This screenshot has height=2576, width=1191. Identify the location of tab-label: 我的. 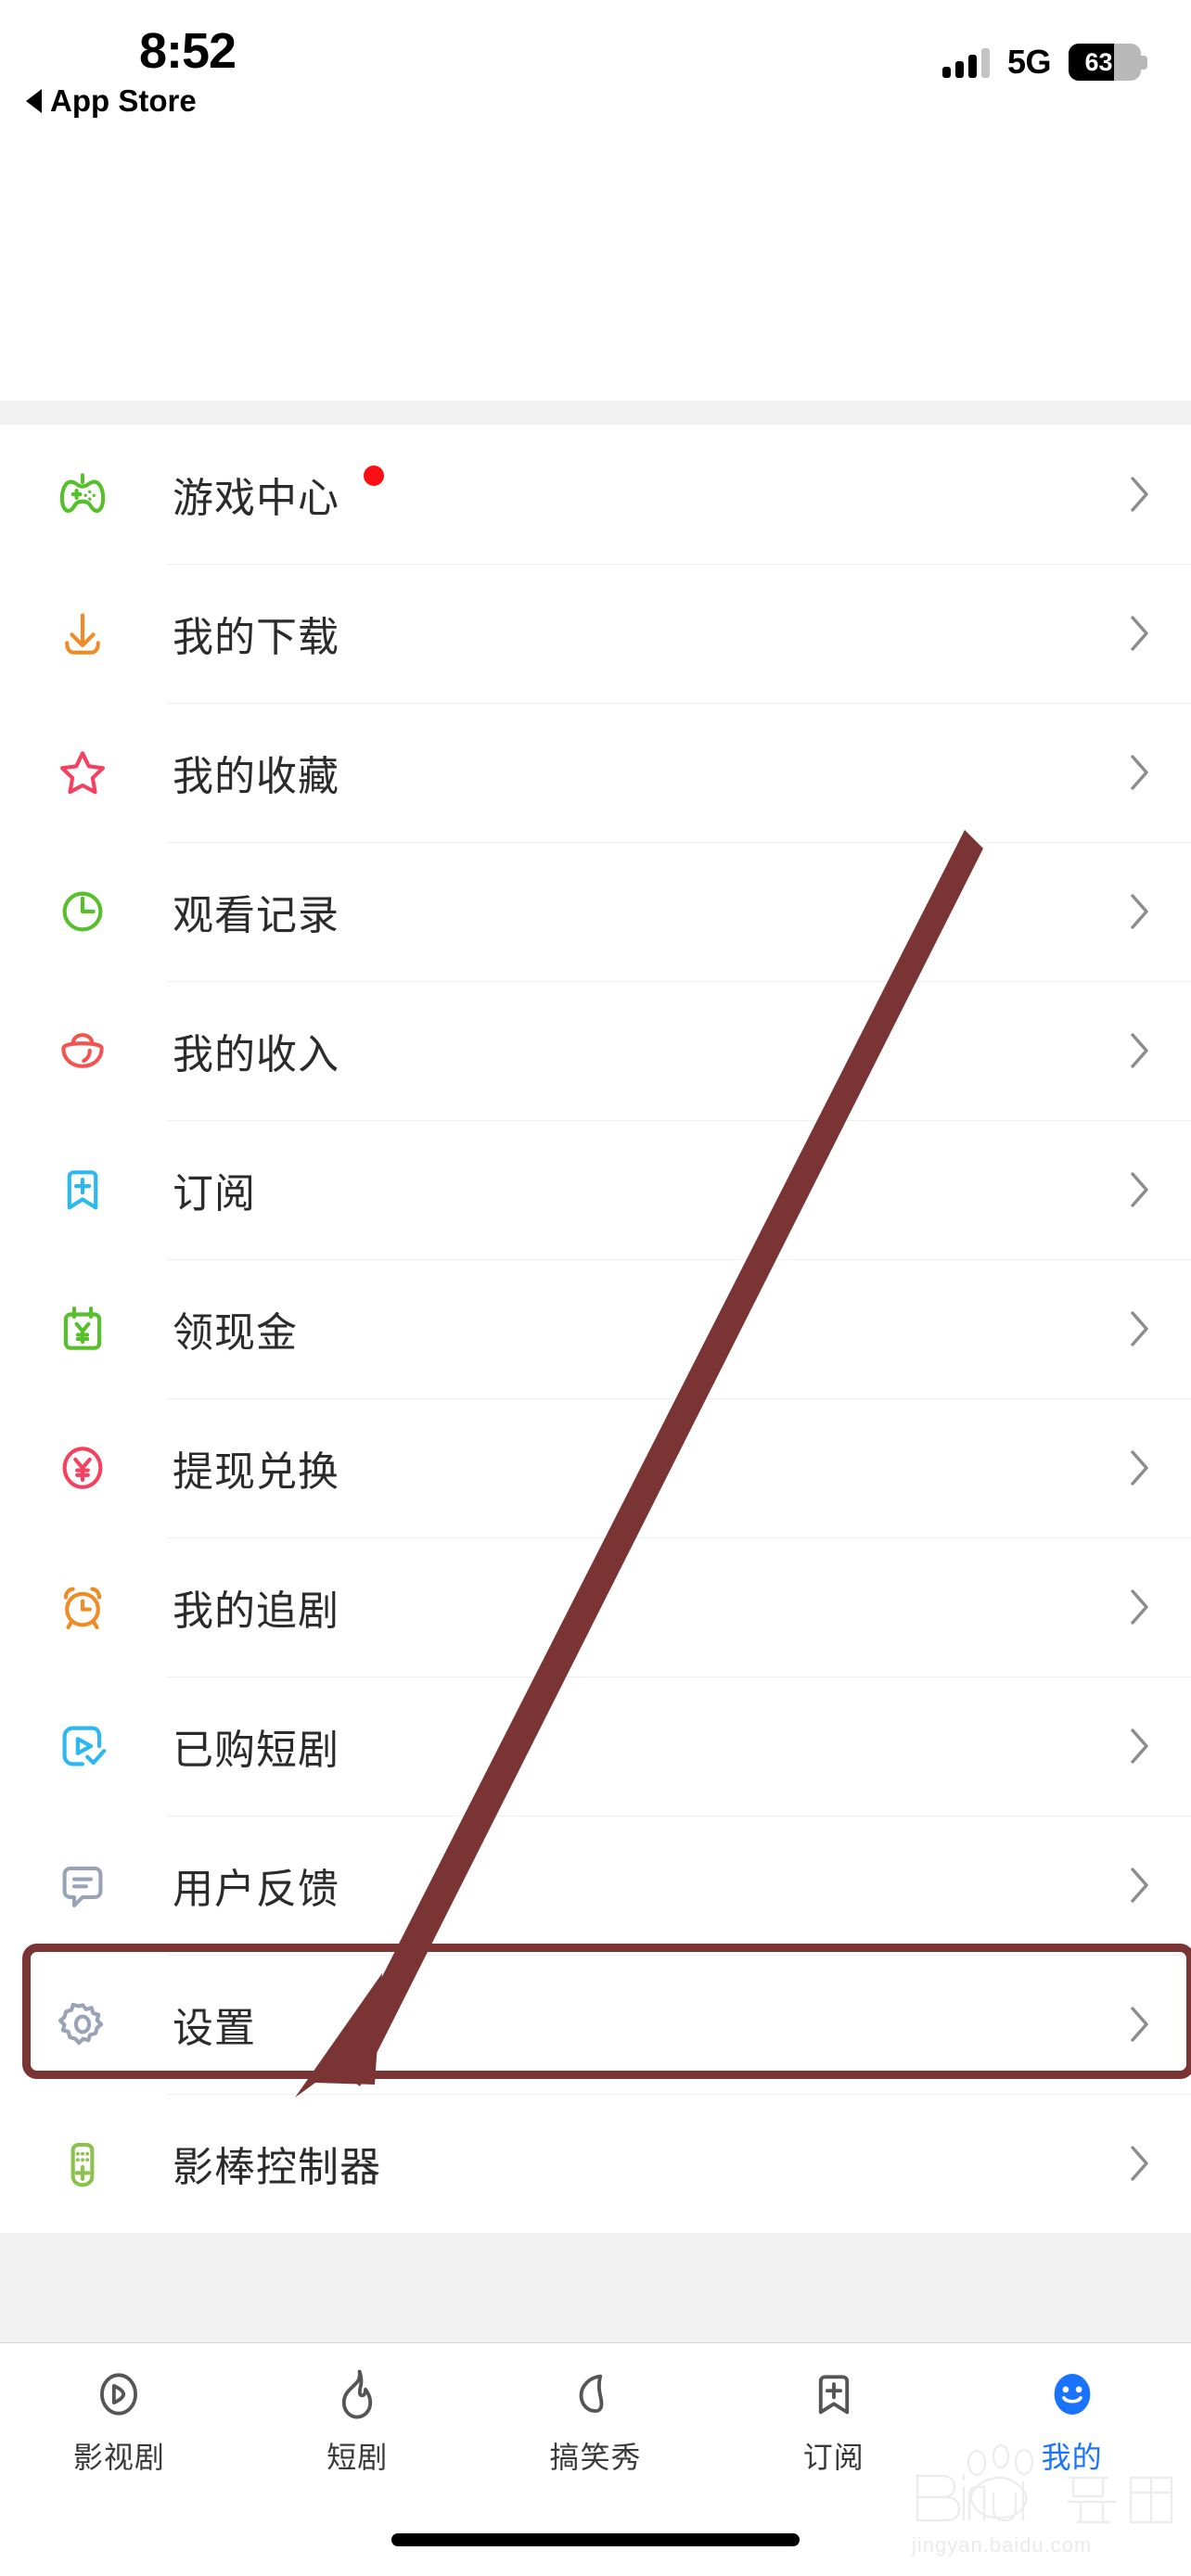
(1072, 2458).